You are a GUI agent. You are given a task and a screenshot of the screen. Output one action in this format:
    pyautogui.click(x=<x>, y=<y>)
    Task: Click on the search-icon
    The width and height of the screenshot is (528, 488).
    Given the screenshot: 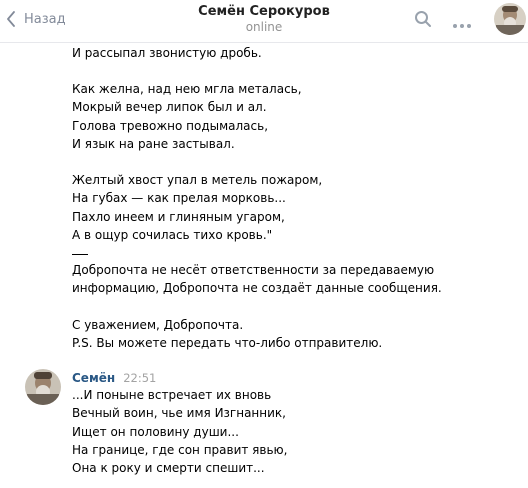 What is the action you would take?
    pyautogui.click(x=423, y=21)
    